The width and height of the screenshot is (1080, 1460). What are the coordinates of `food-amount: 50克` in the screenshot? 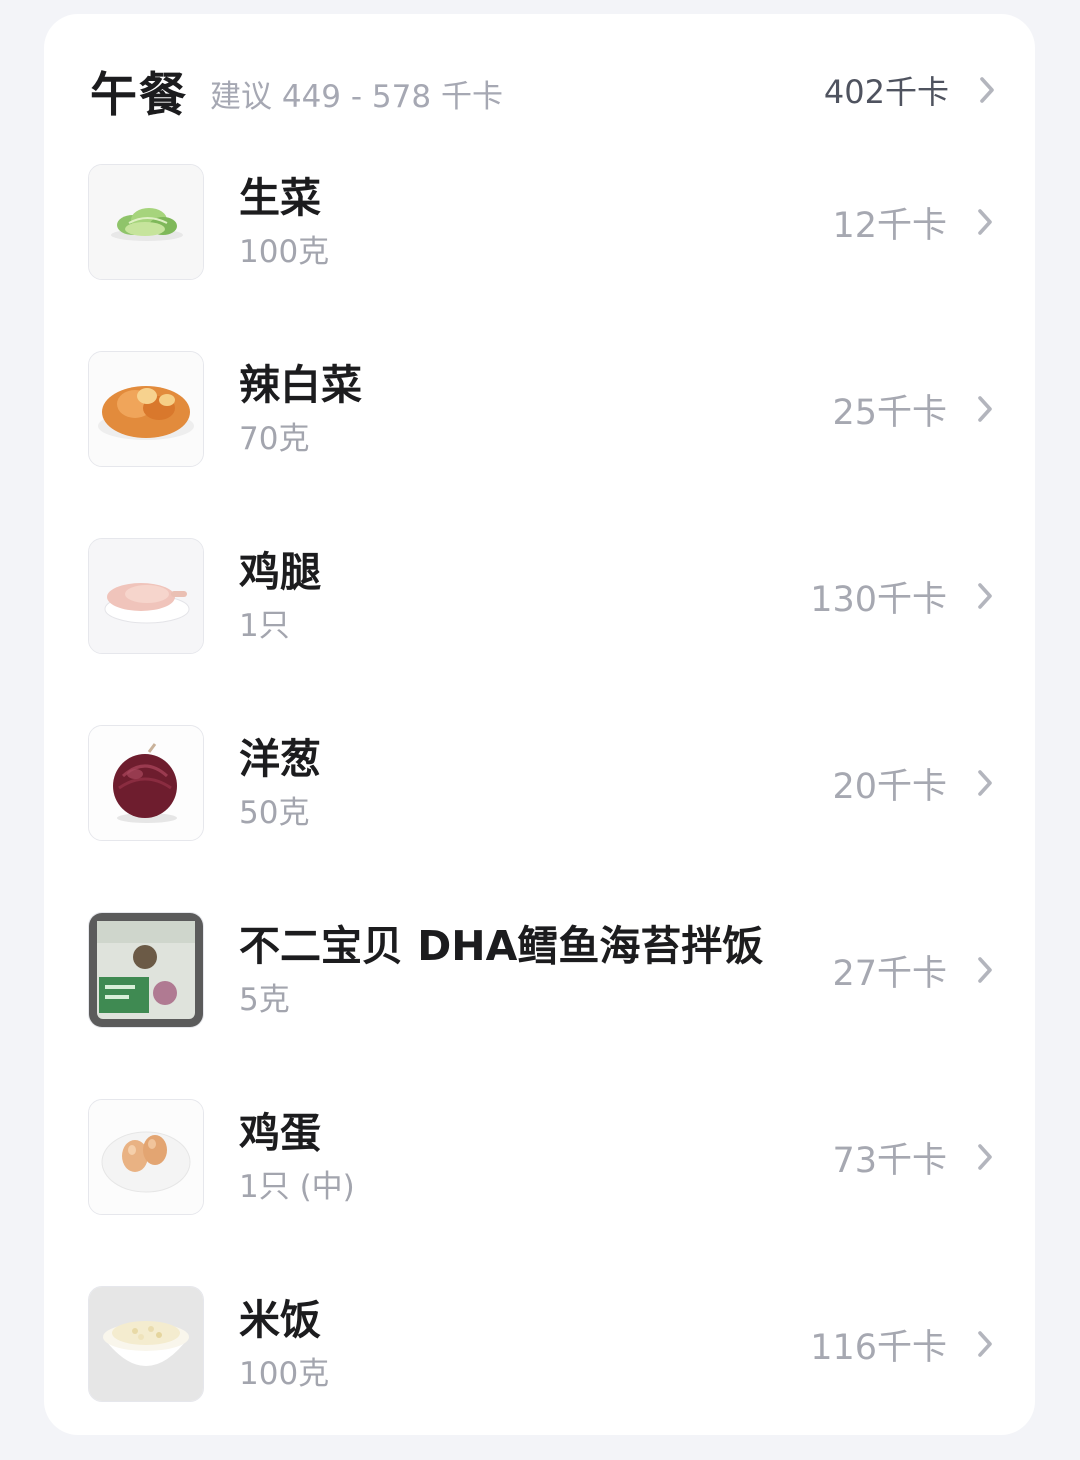 It's located at (274, 813).